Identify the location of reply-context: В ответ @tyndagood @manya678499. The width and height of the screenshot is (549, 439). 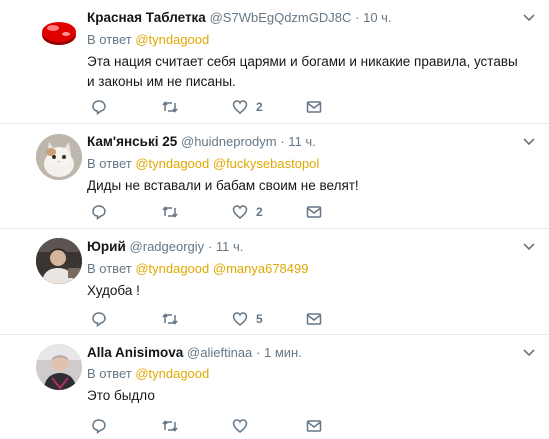
(197, 268).